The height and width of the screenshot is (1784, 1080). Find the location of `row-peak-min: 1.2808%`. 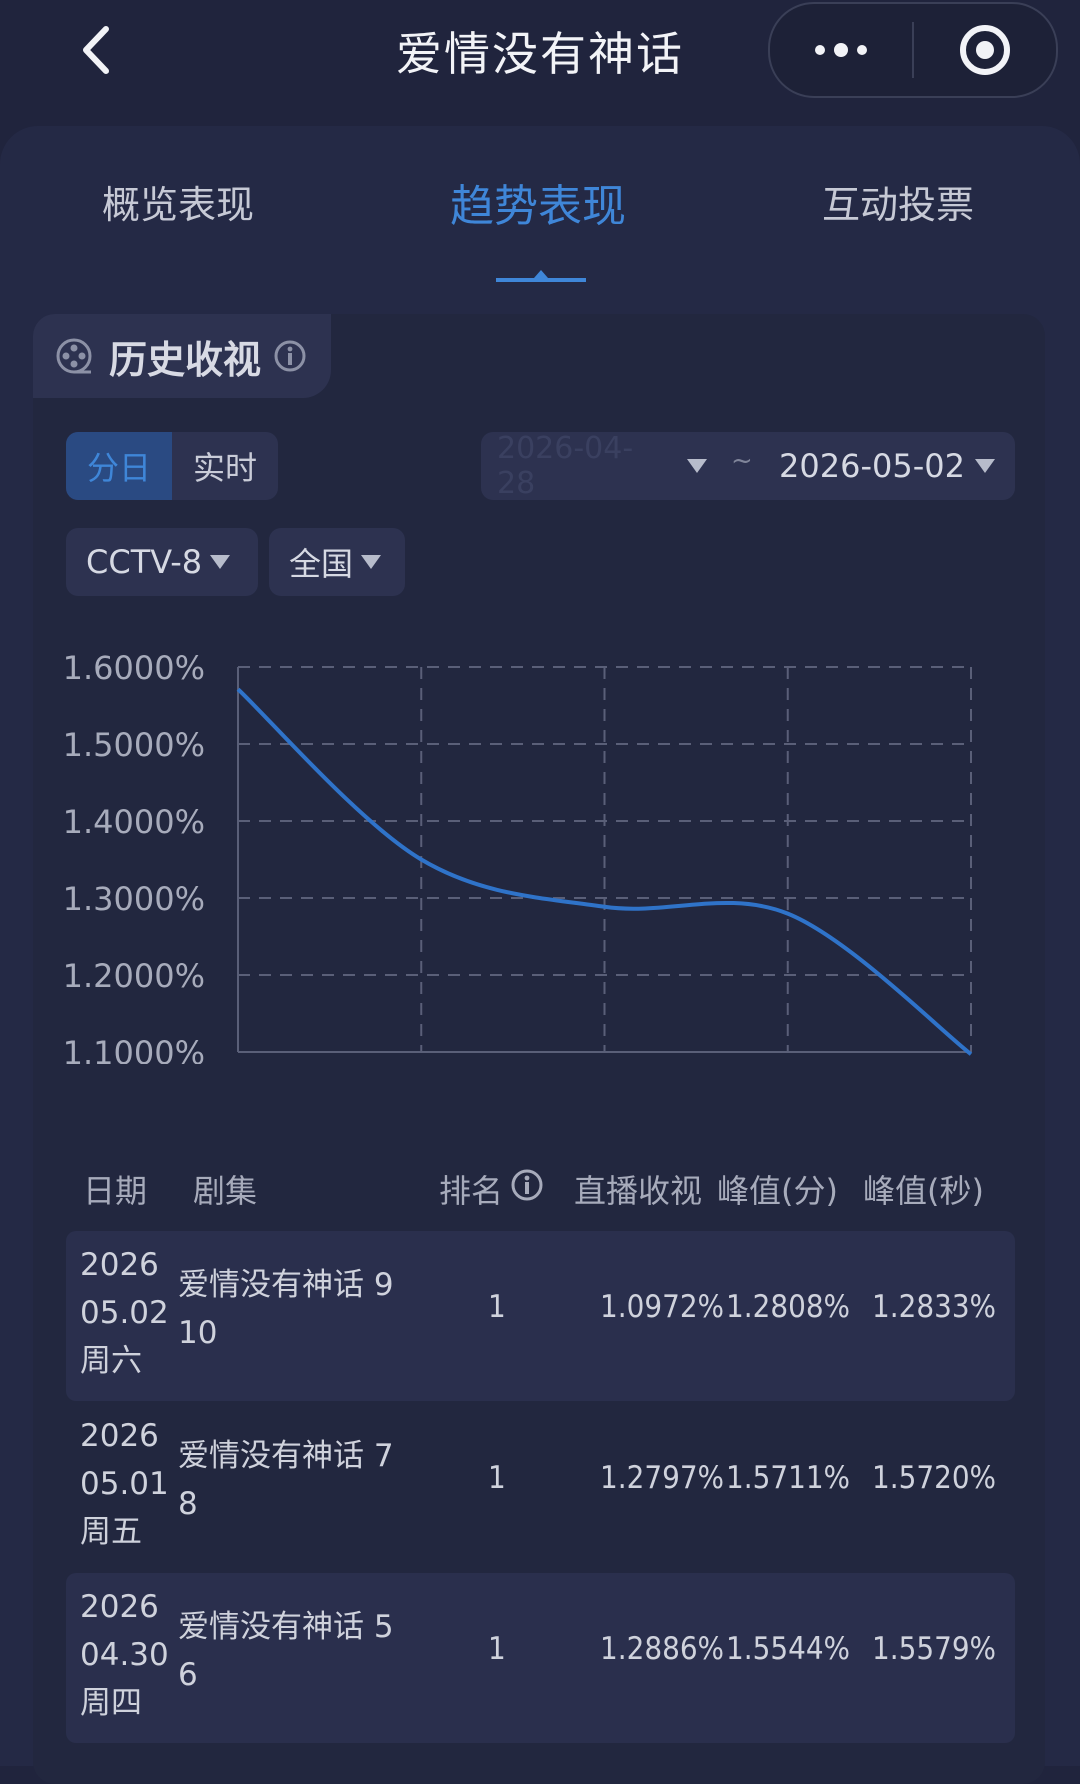

row-peak-min: 1.2808% is located at coordinates (788, 1307).